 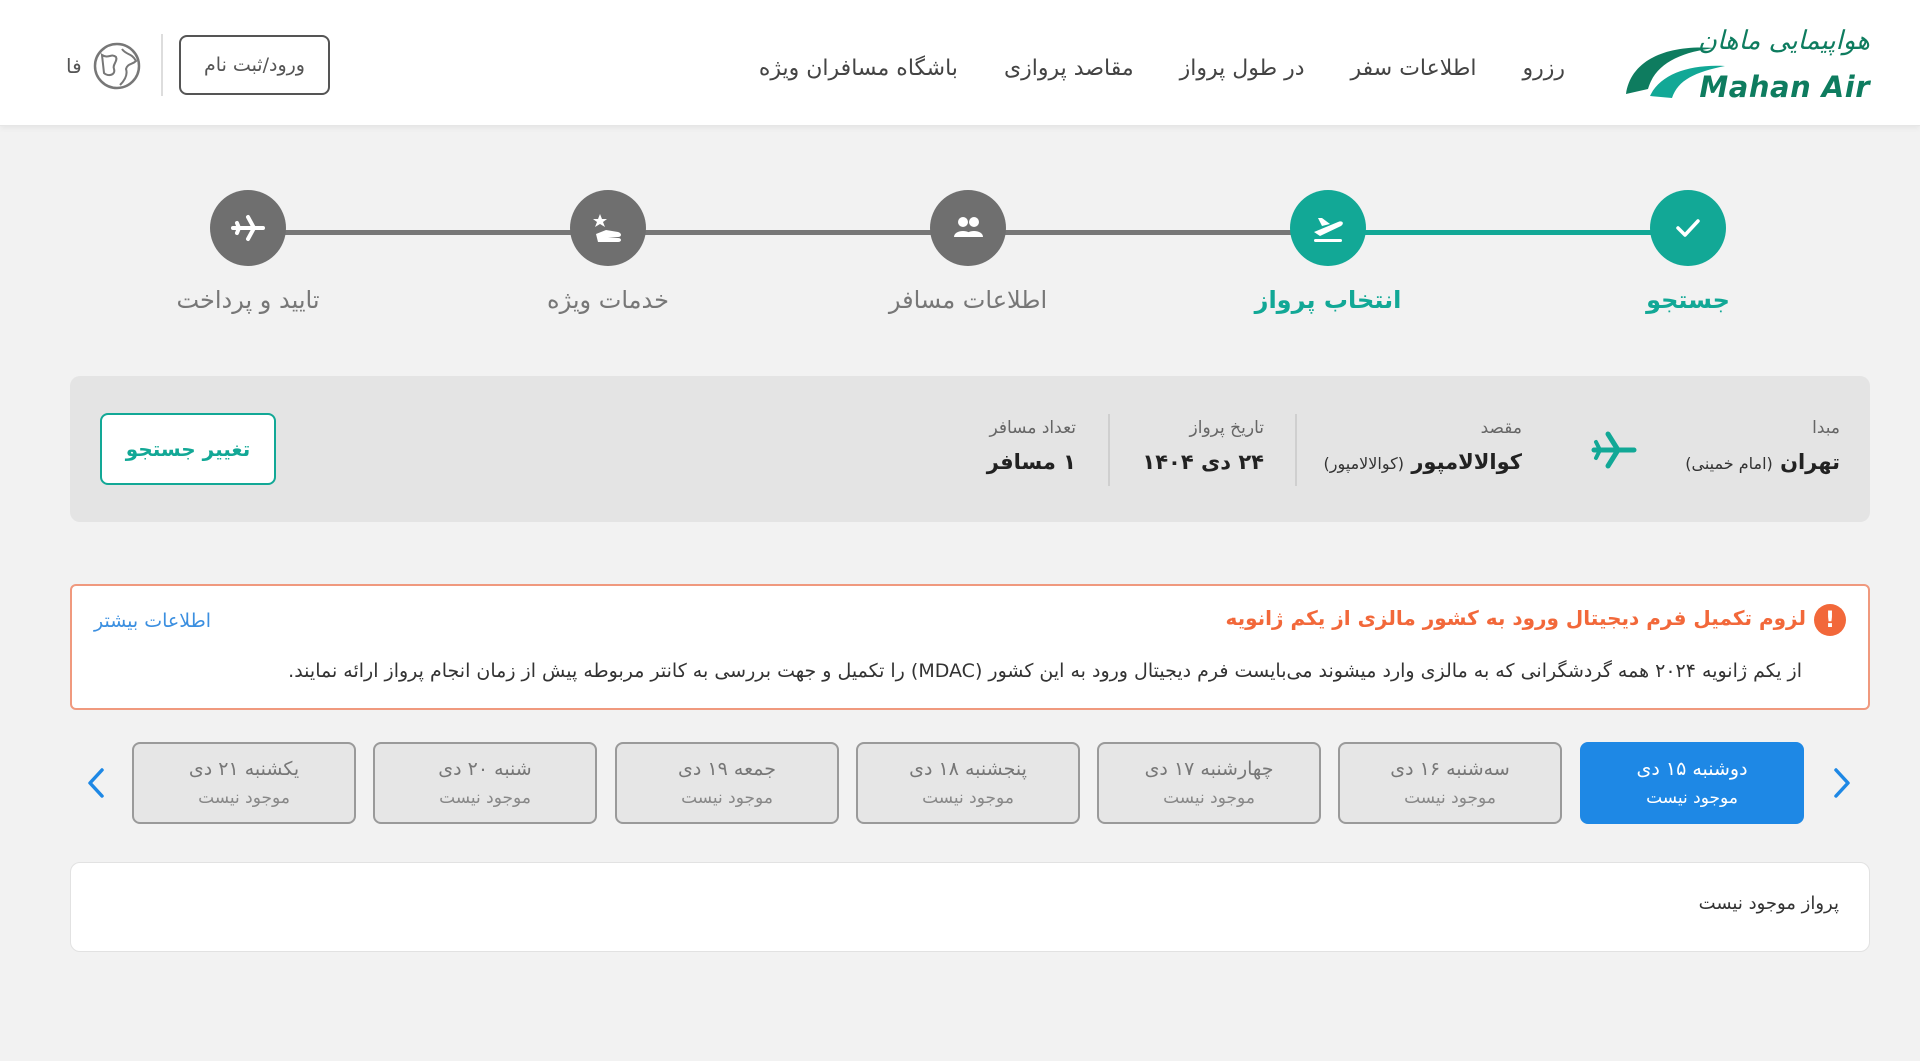 What do you see at coordinates (1768, 903) in the screenshot?
I see `no-flight-message: پرواز موجود نیست` at bounding box center [1768, 903].